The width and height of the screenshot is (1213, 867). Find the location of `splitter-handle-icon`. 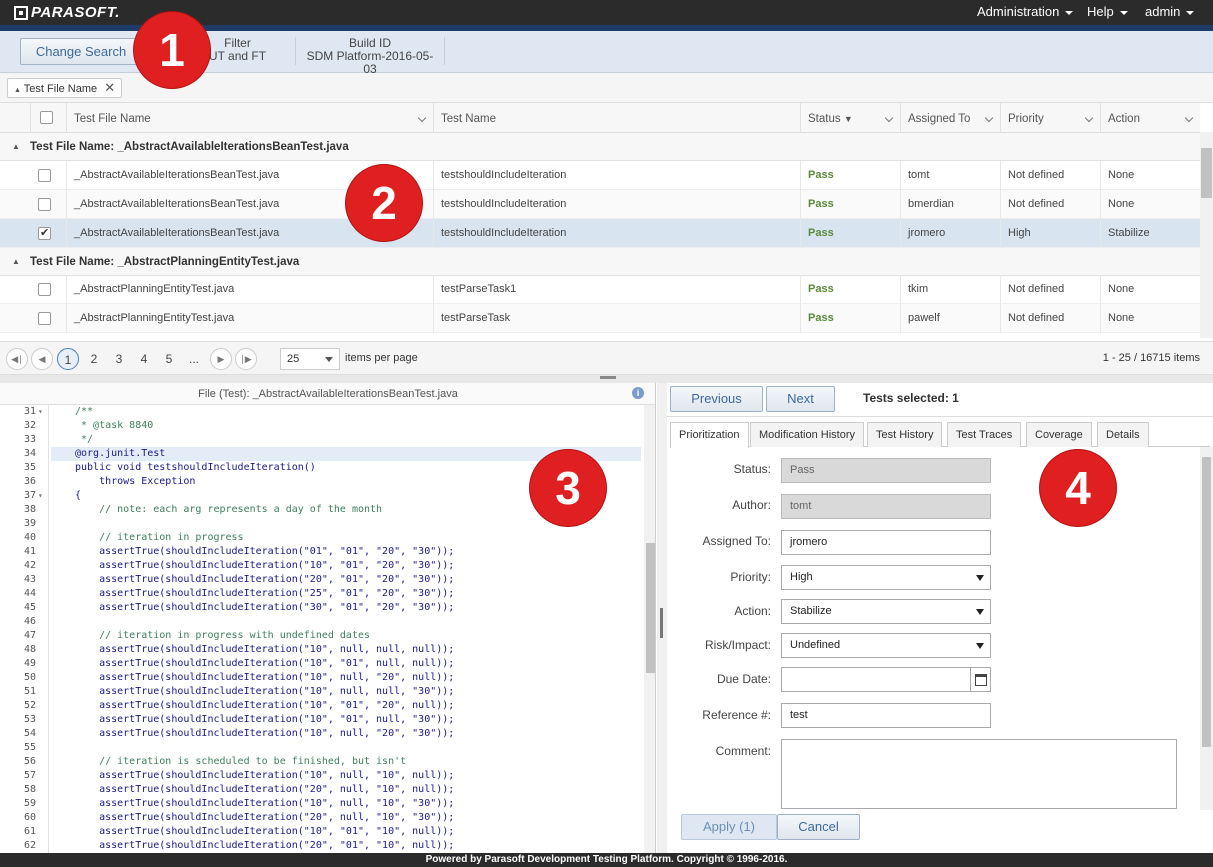

splitter-handle-icon is located at coordinates (608, 377).